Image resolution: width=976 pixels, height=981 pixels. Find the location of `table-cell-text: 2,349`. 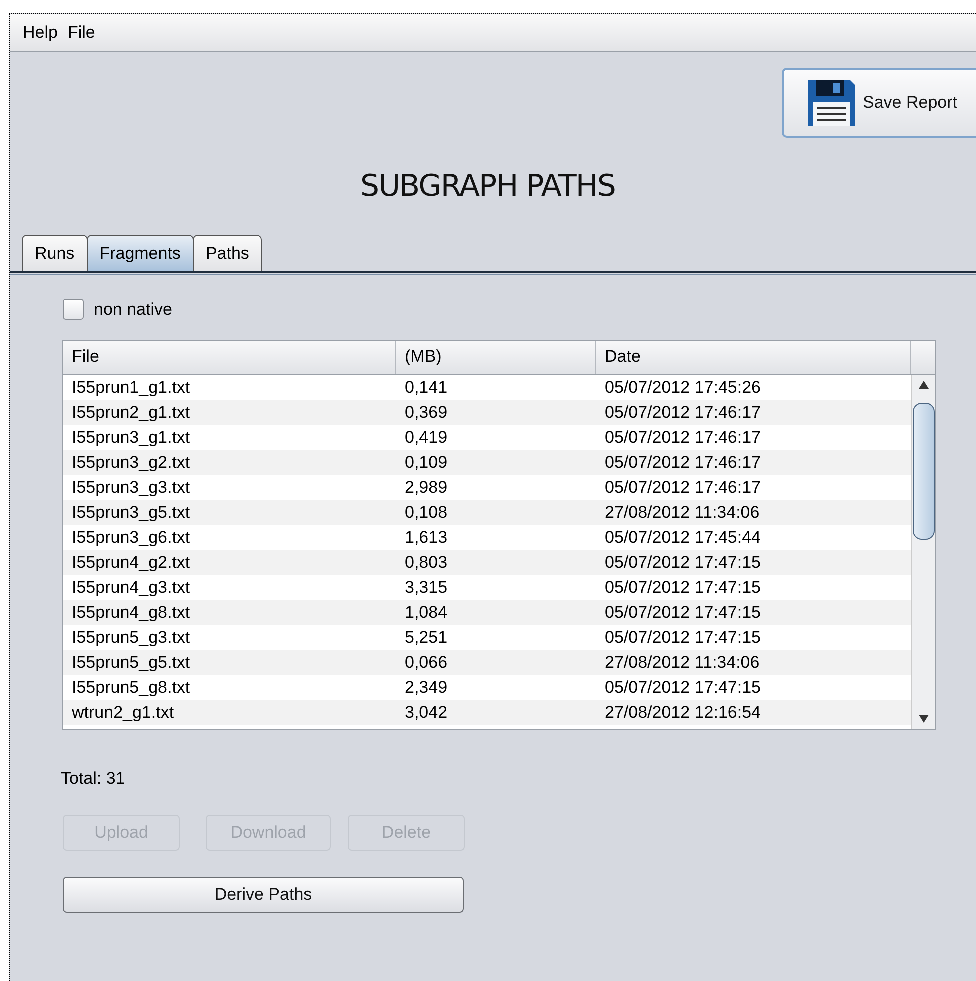

table-cell-text: 2,349 is located at coordinates (426, 687).